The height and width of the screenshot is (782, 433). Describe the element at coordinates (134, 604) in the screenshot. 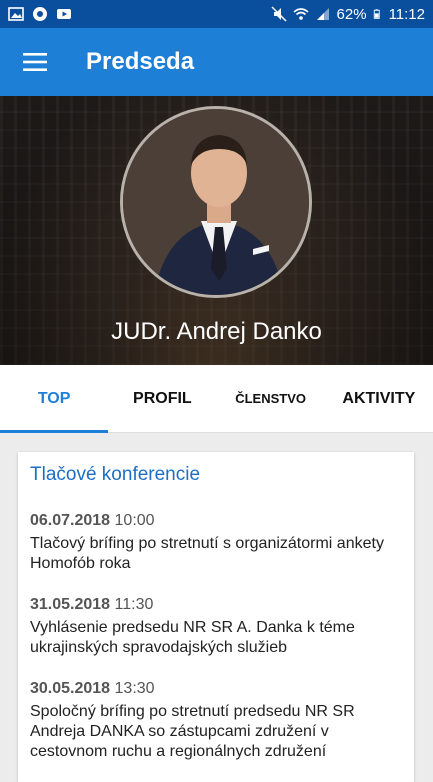

I see `news-time: 11:30` at that location.